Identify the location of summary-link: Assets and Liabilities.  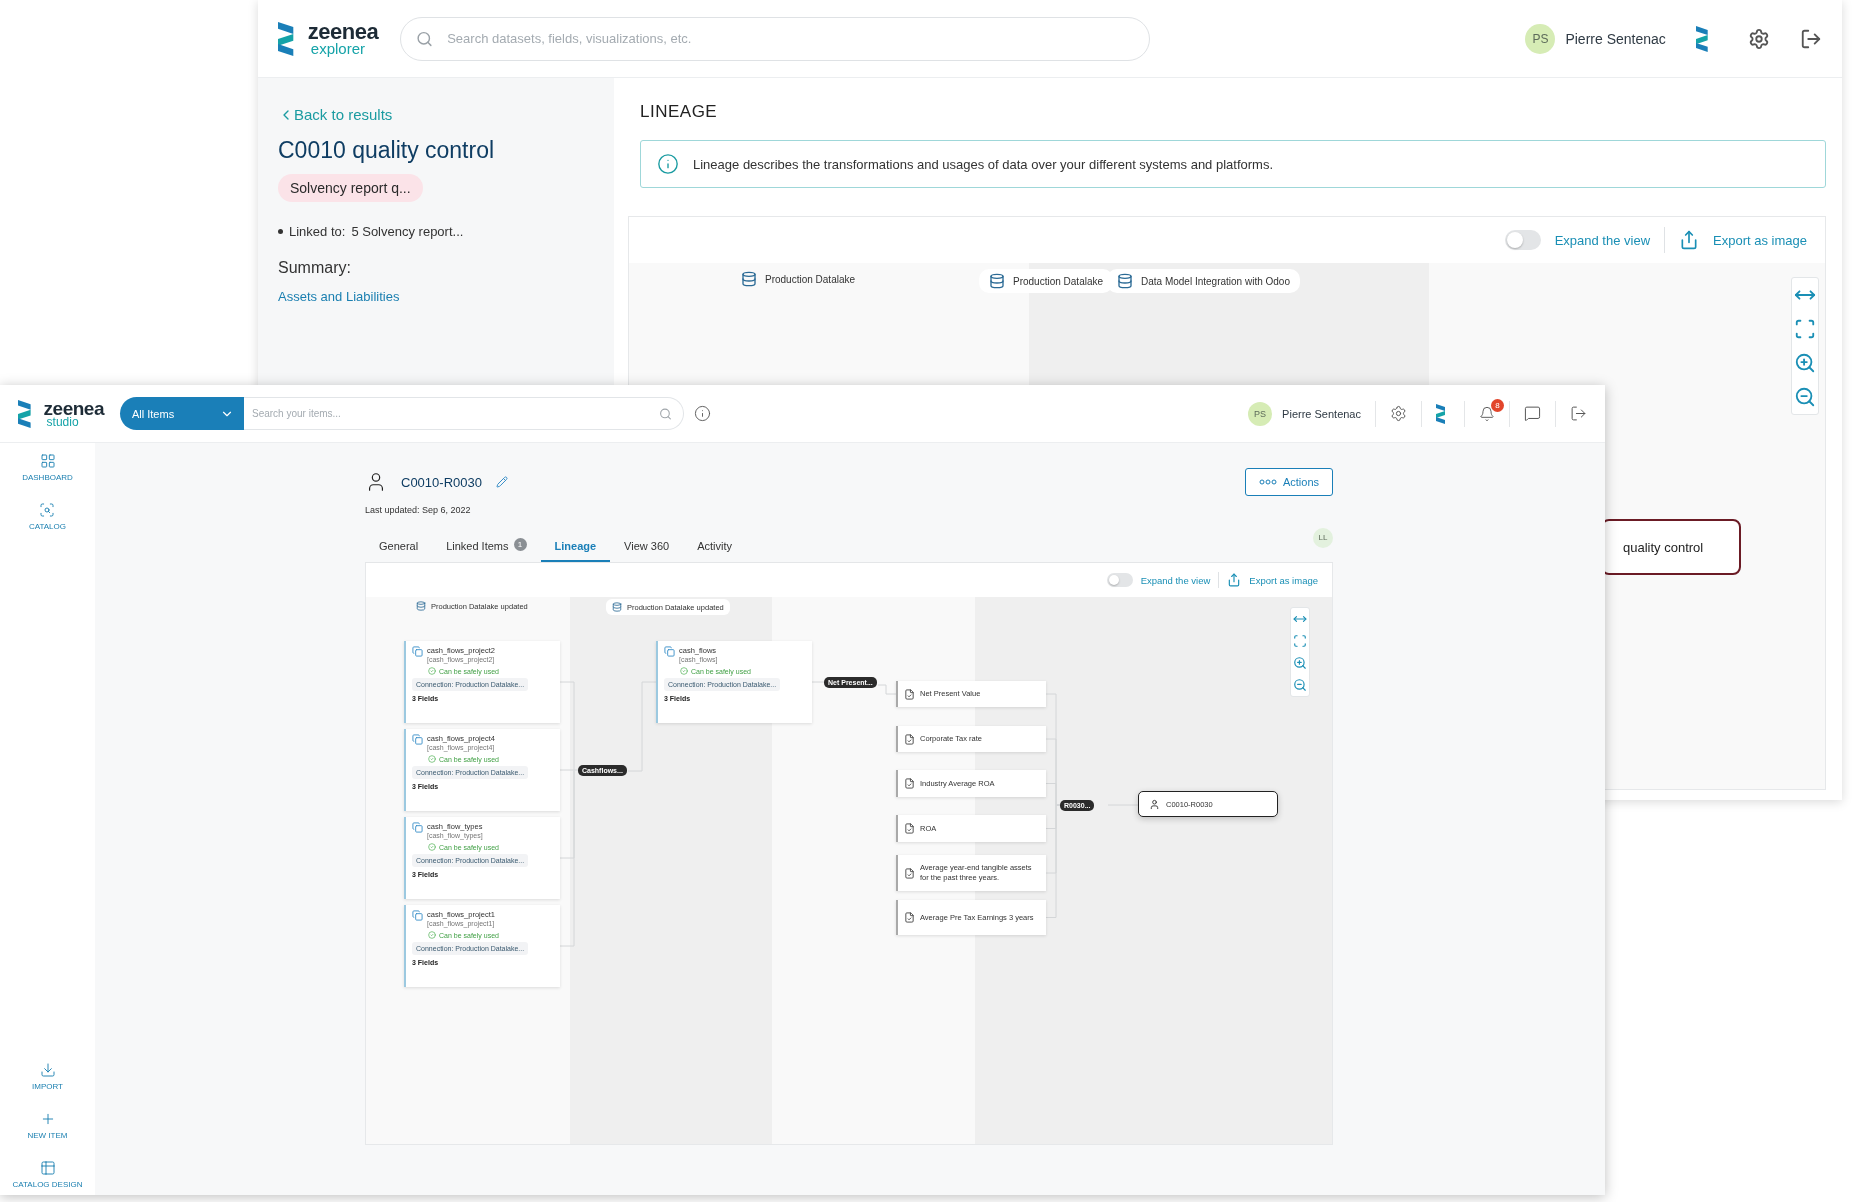
(339, 296).